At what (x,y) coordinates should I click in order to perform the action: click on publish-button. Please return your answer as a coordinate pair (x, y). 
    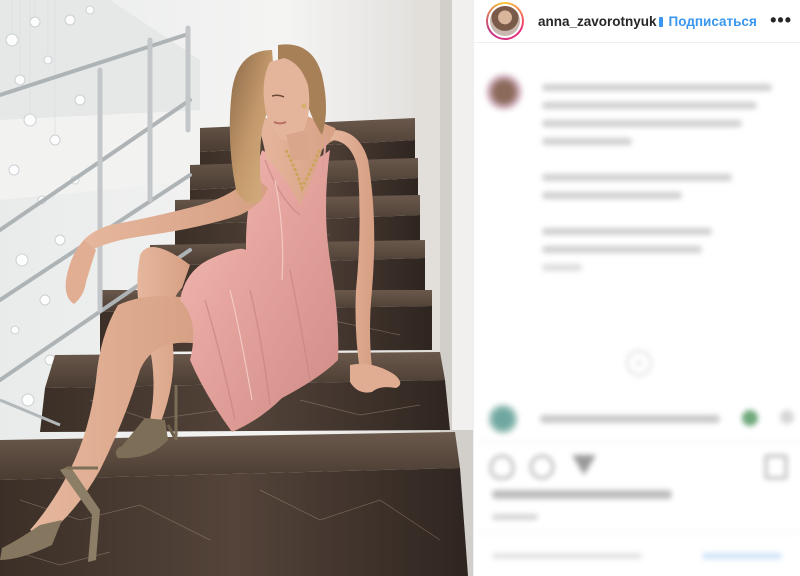
    Looking at the image, I should click on (742, 556).